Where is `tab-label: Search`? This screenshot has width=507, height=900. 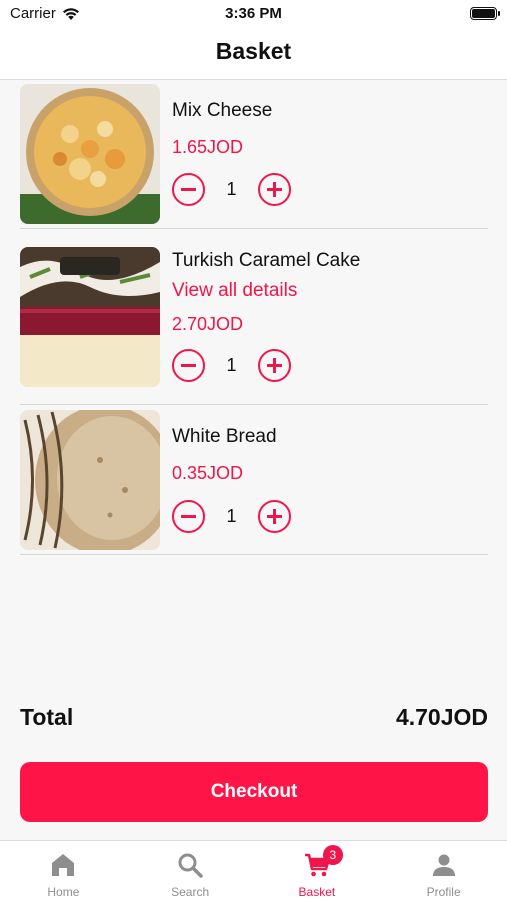 tab-label: Search is located at coordinates (190, 892).